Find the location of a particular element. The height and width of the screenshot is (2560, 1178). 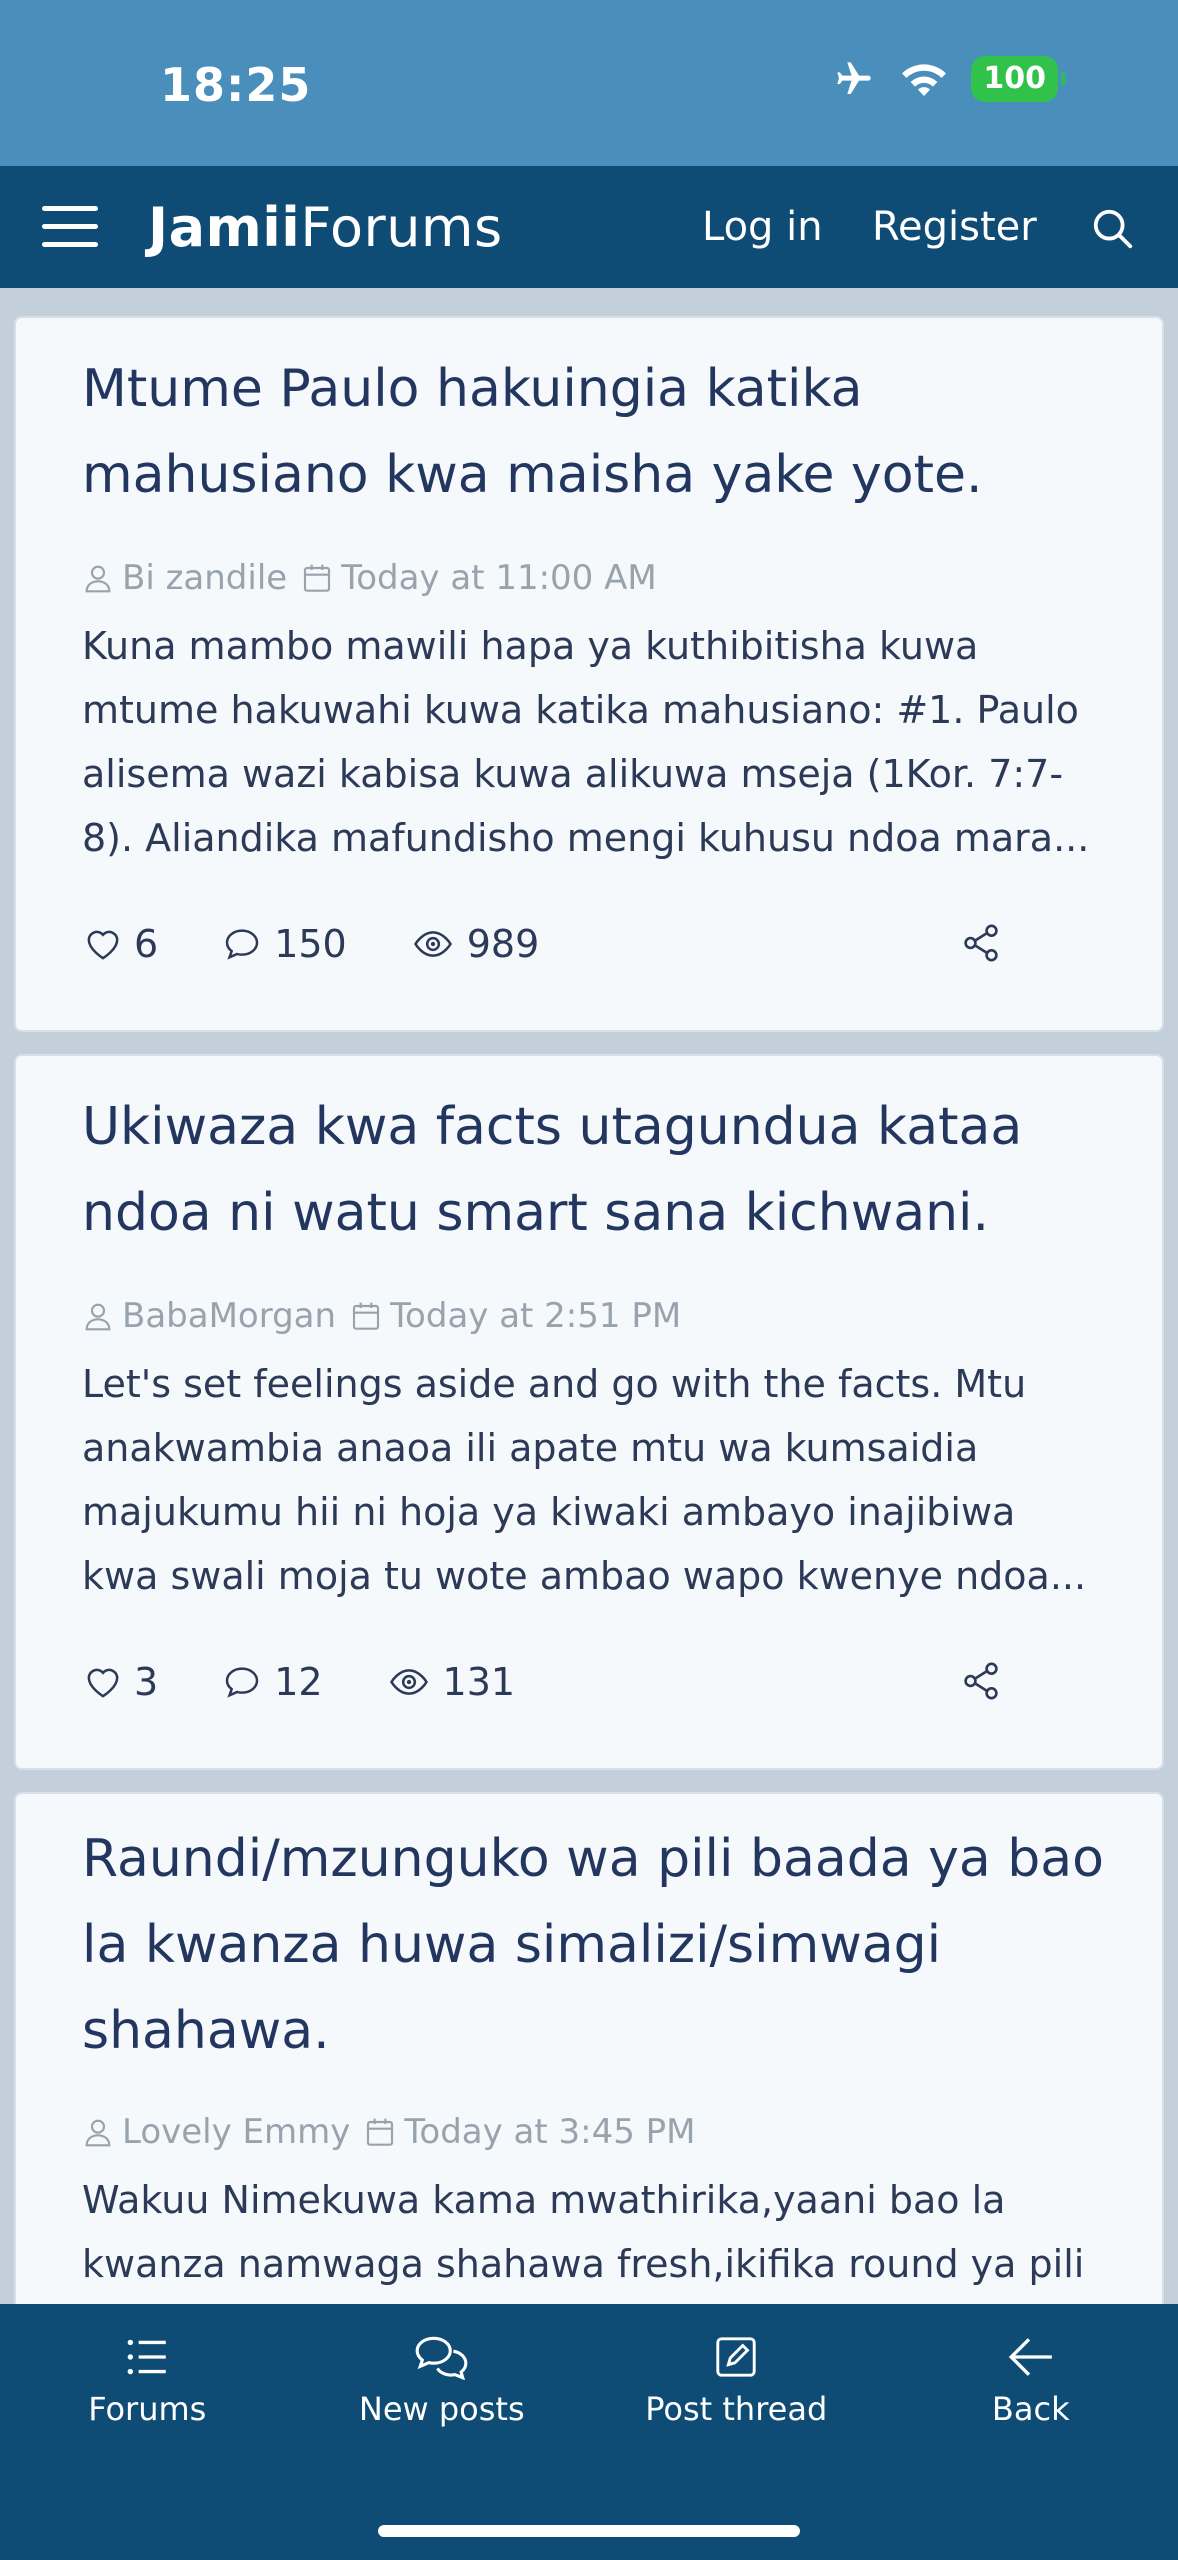

app-header: JamiiForums Log in Register is located at coordinates (589, 227).